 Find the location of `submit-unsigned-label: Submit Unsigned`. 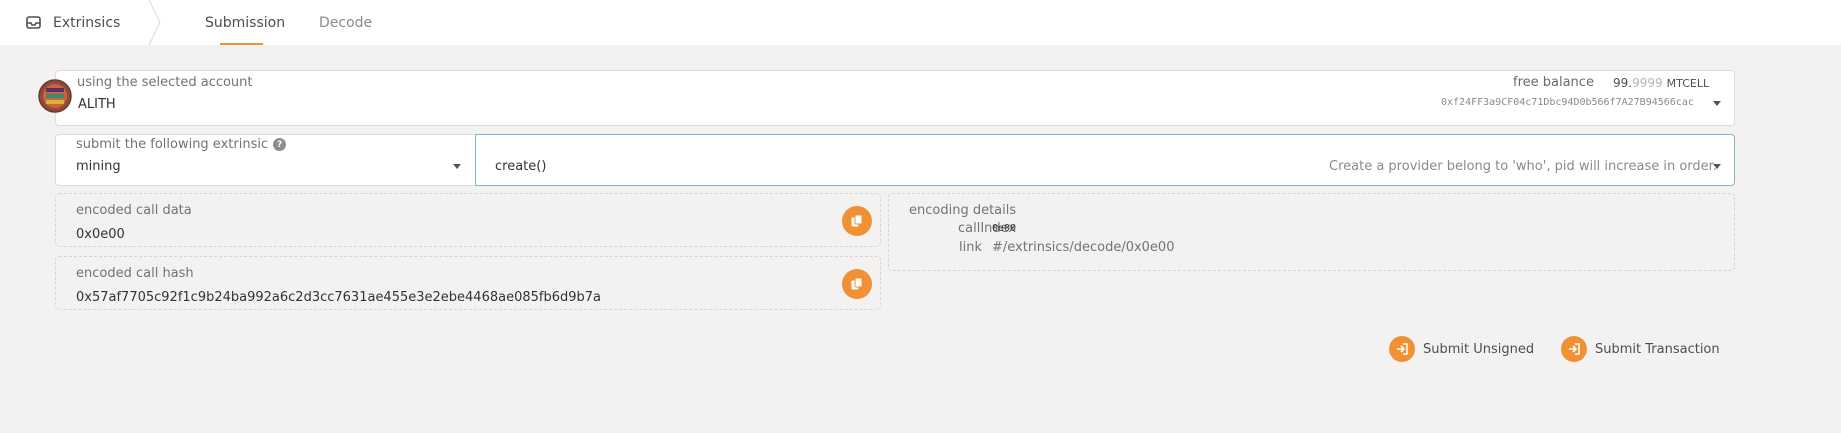

submit-unsigned-label: Submit Unsigned is located at coordinates (1479, 349).